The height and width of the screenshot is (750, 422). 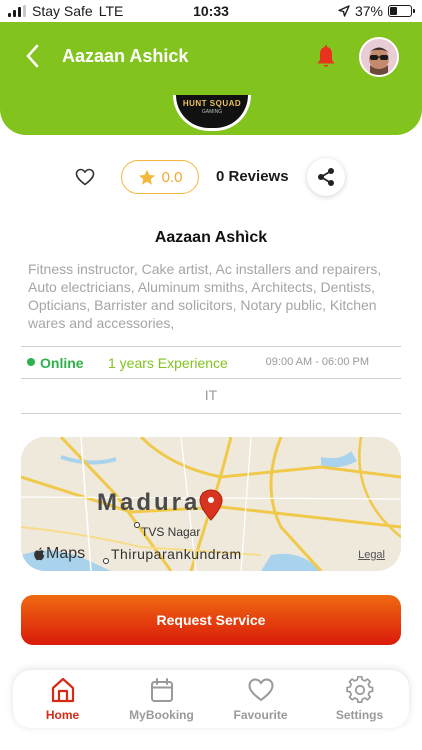 I want to click on reviews-link: 0 Reviews, so click(x=252, y=176).